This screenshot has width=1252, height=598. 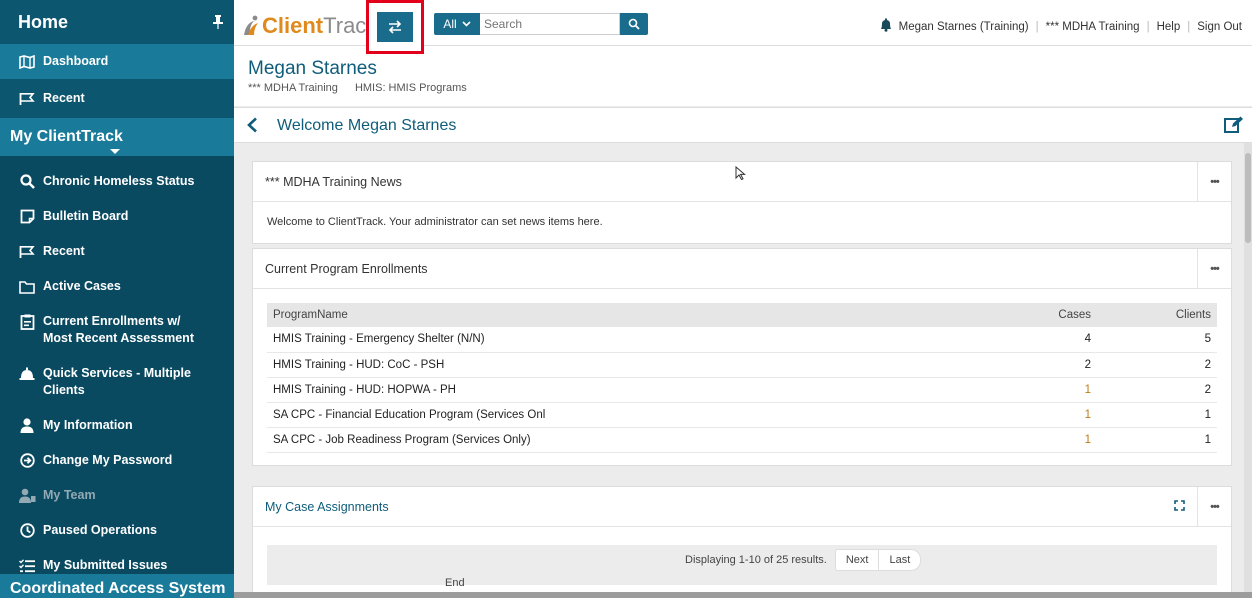 What do you see at coordinates (450, 24) in the screenshot?
I see `search-scope-label: All` at bounding box center [450, 24].